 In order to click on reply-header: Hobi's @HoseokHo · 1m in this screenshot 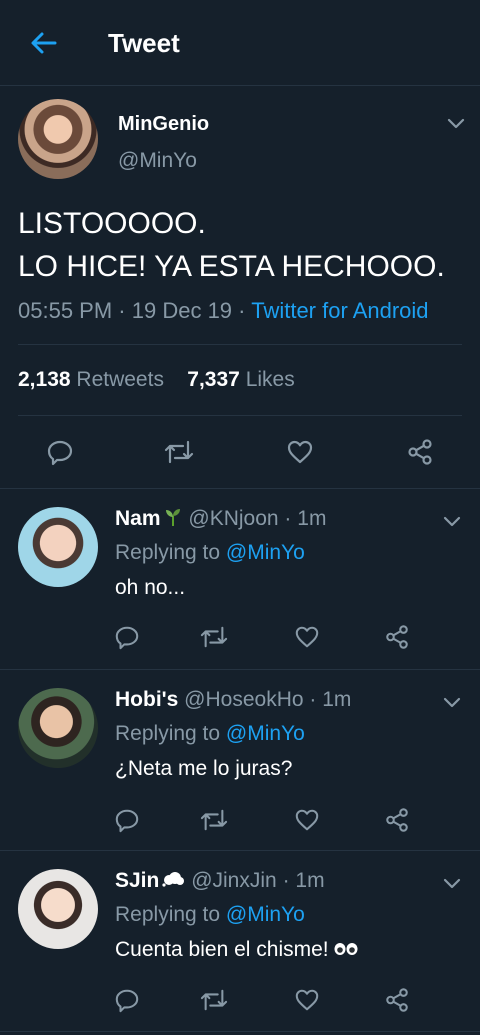, I will do `click(233, 700)`.